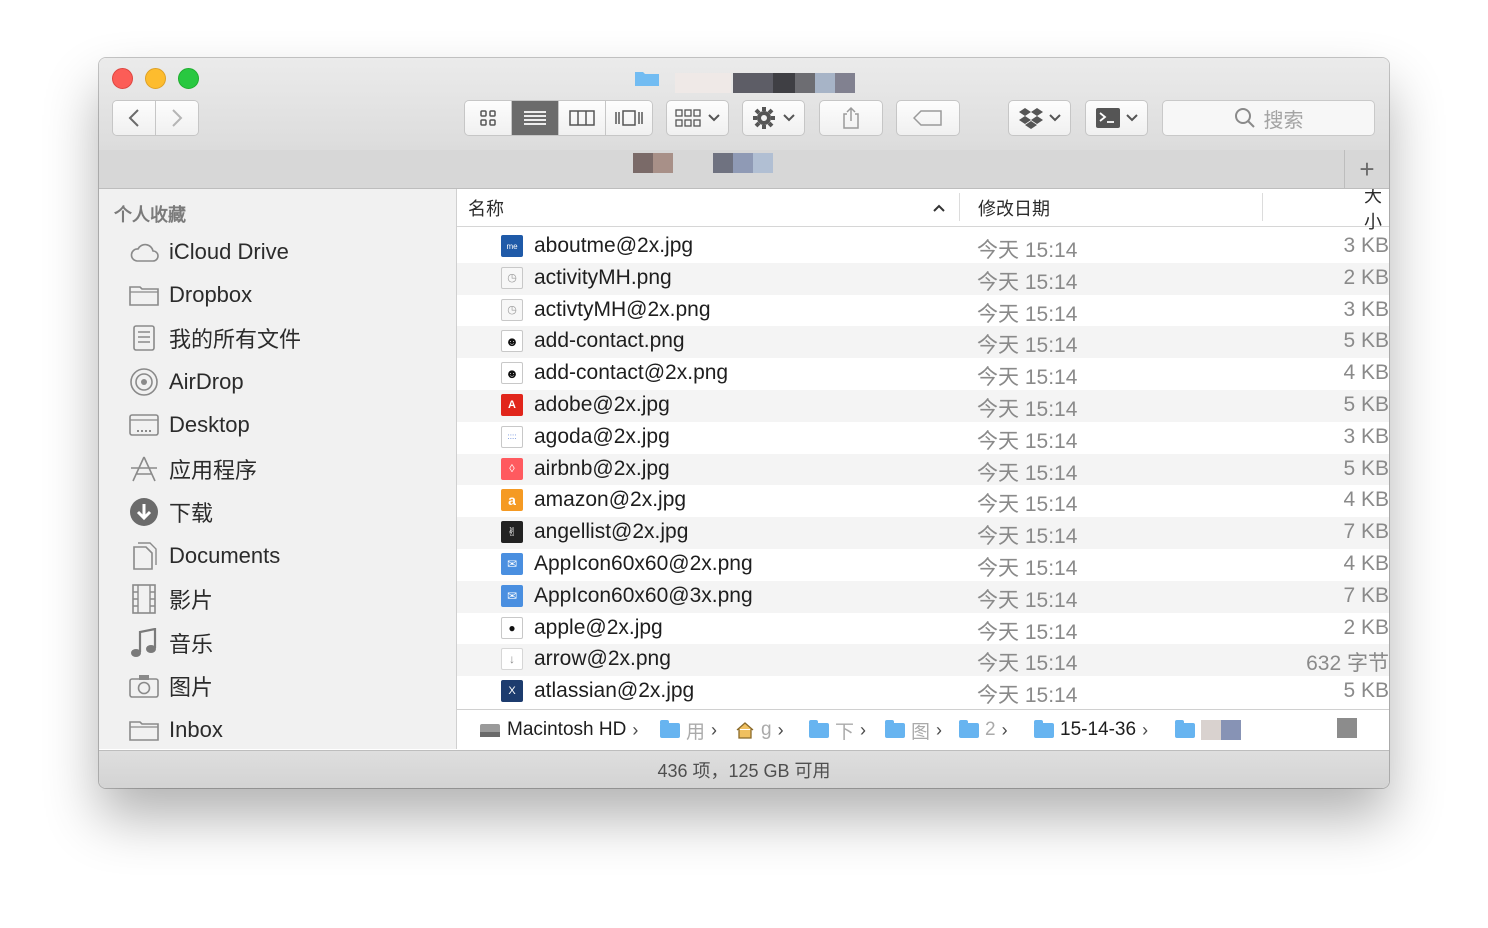  Describe the element at coordinates (1366, 277) in the screenshot. I see `file-size: 2 KB` at that location.